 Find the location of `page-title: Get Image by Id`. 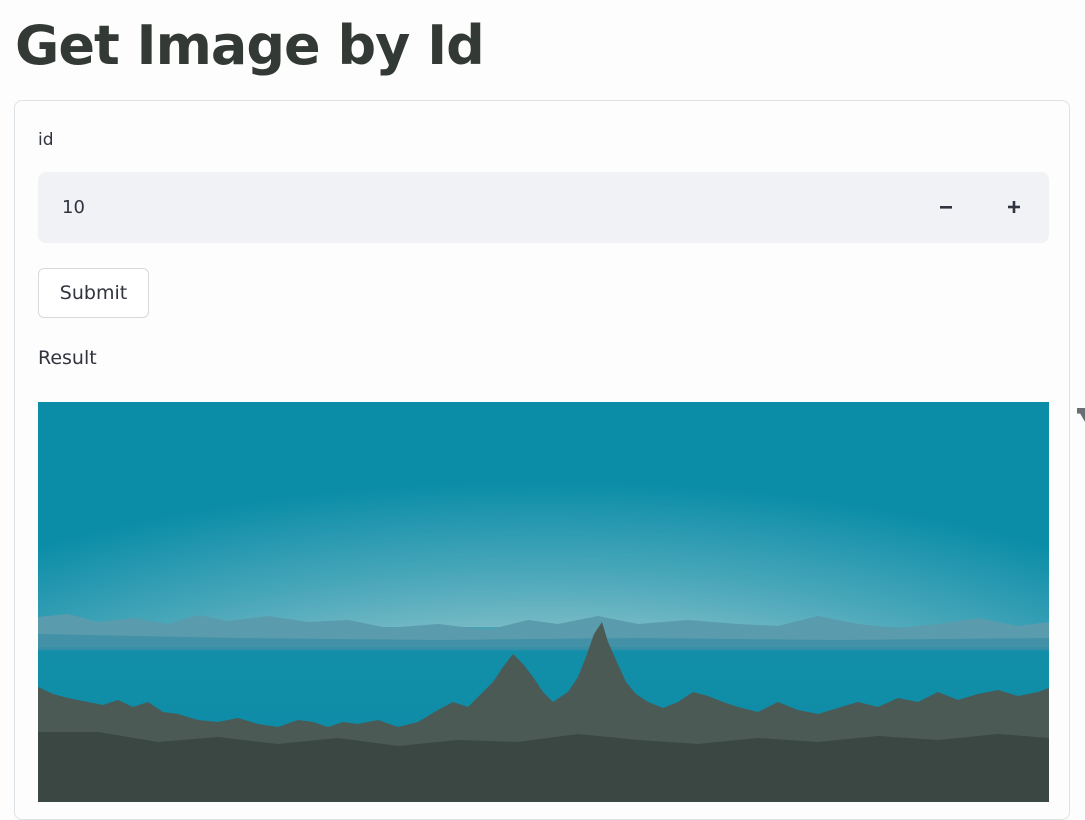

page-title: Get Image by Id is located at coordinates (250, 45).